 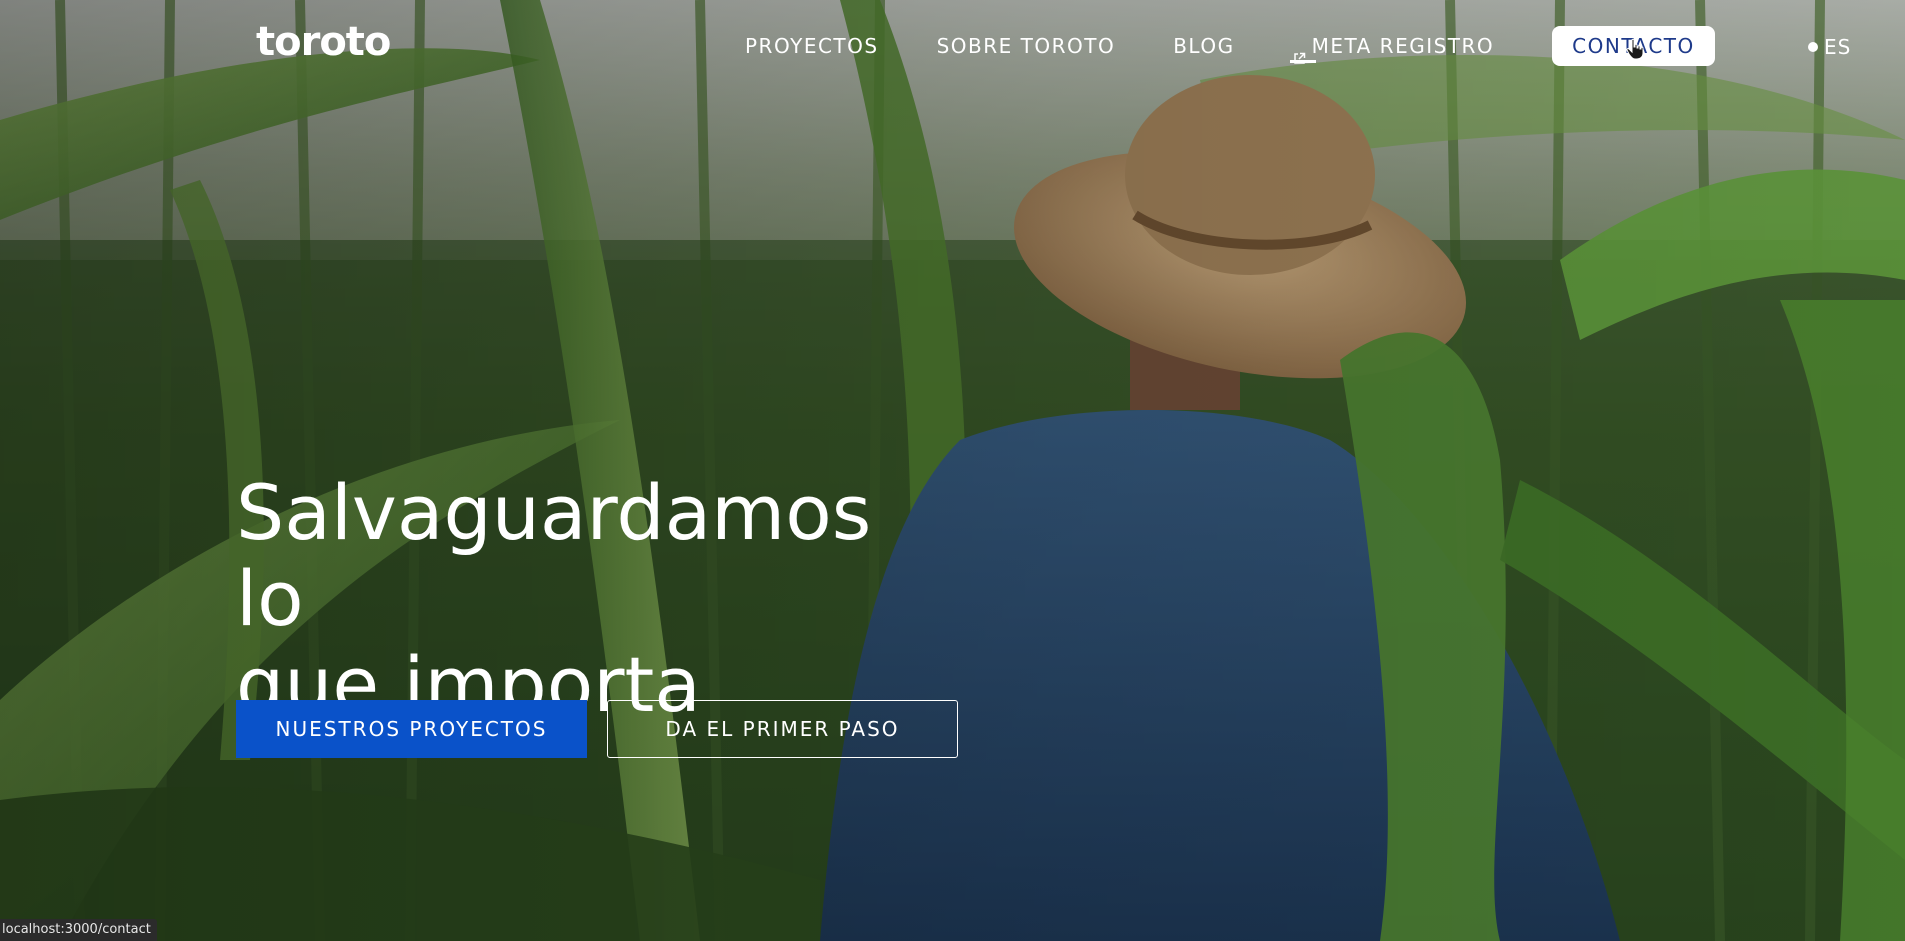 I want to click on nav-link-blog: BLOG, so click(x=1203, y=46).